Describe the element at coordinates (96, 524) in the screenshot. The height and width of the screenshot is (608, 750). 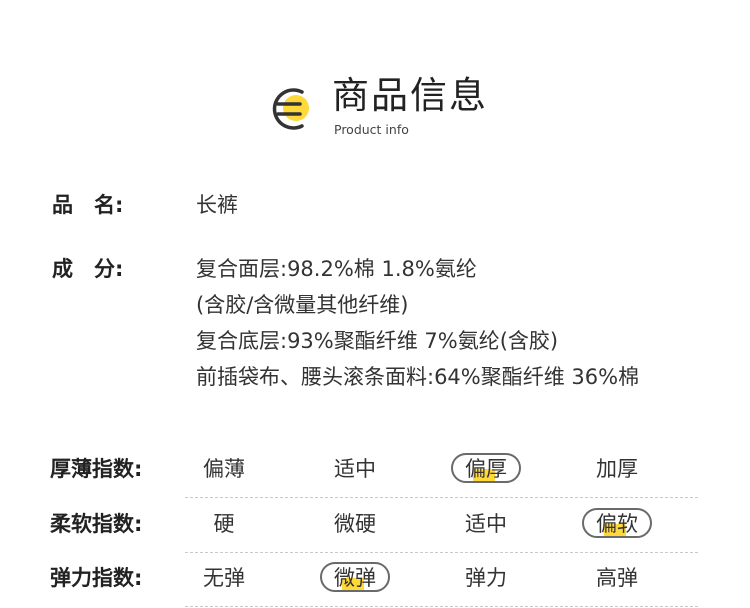
I see `softness-index-label: 柔软指数:` at that location.